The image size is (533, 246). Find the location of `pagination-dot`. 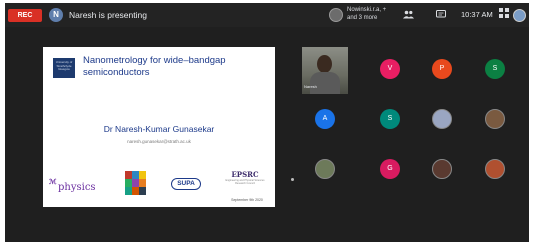

pagination-dot is located at coordinates (292, 179).